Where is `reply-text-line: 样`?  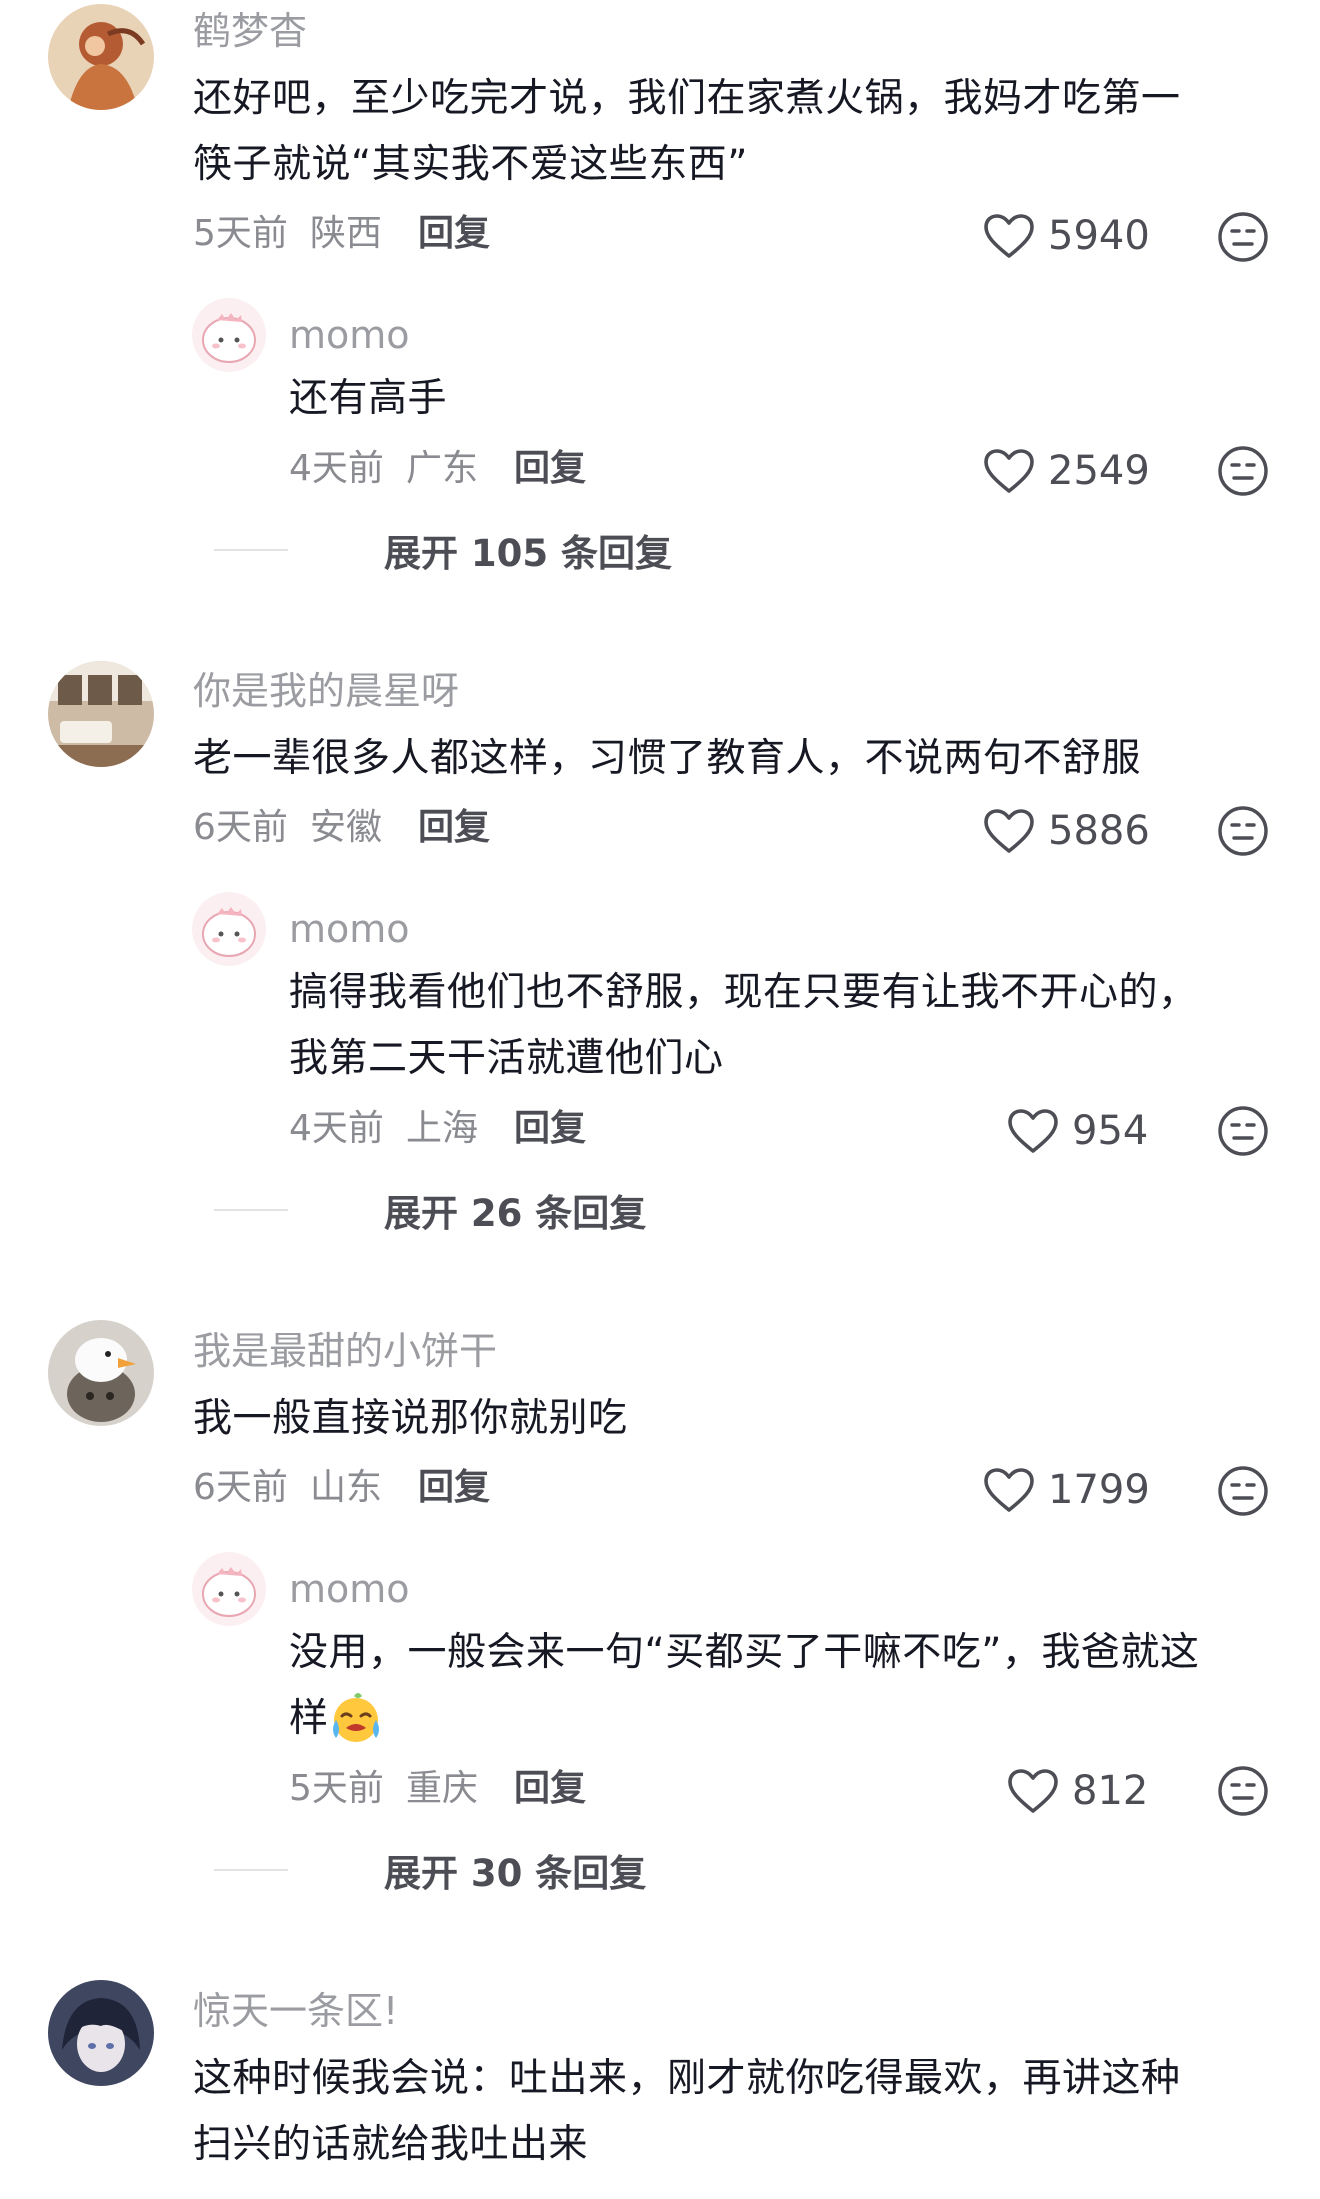 reply-text-line: 样 is located at coordinates (309, 1718).